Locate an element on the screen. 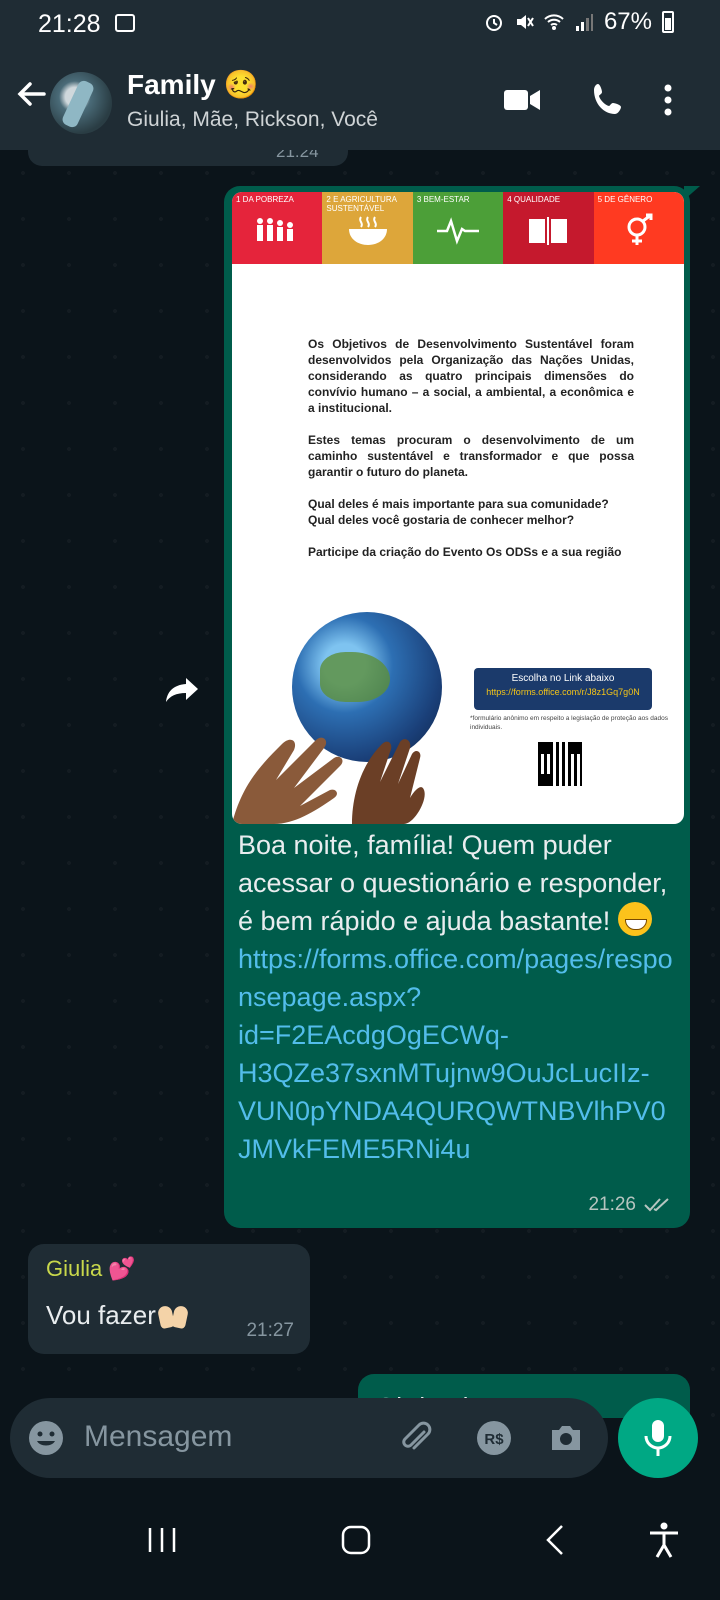 The width and height of the screenshot is (720, 1600). sender-name: Giulia 💕 is located at coordinates (91, 1269).